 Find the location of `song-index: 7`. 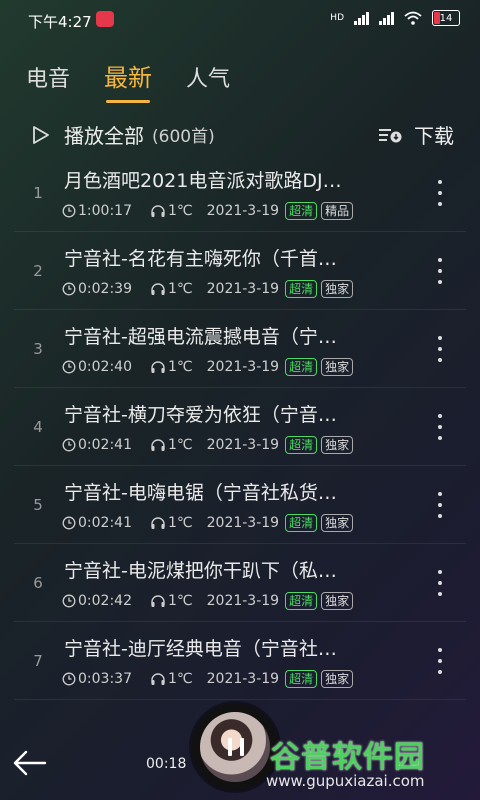

song-index: 7 is located at coordinates (38, 661).